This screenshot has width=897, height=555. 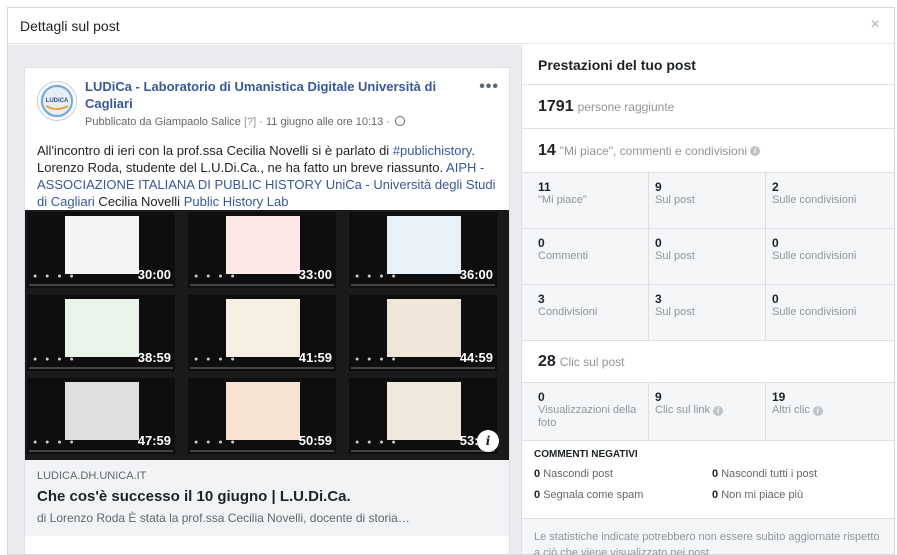 I want to click on video-timestamp: 41:59, so click(x=315, y=357).